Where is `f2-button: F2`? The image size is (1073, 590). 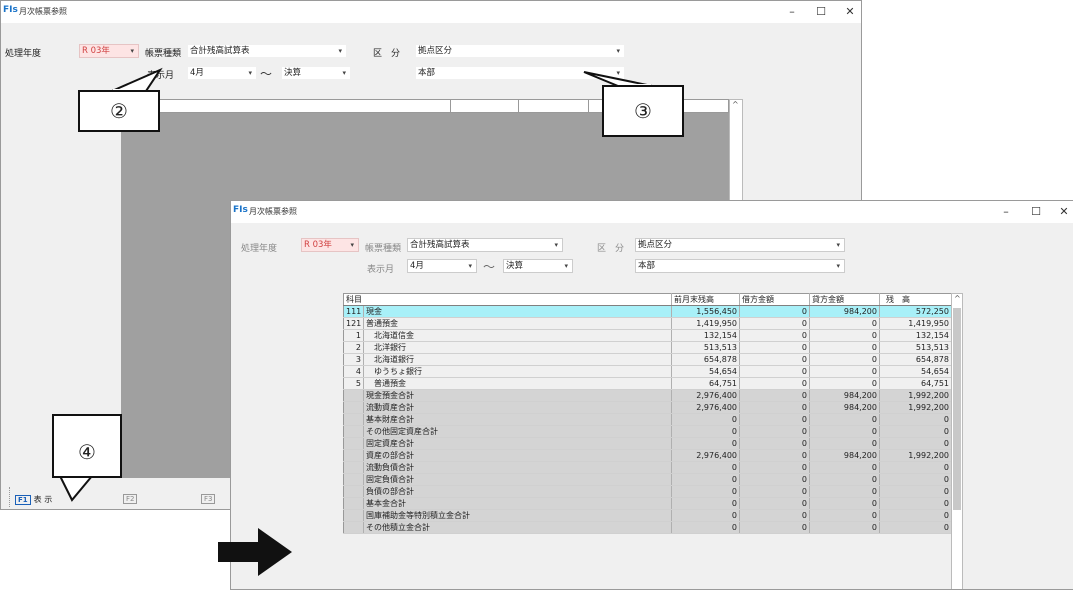
f2-button: F2 is located at coordinates (131, 499).